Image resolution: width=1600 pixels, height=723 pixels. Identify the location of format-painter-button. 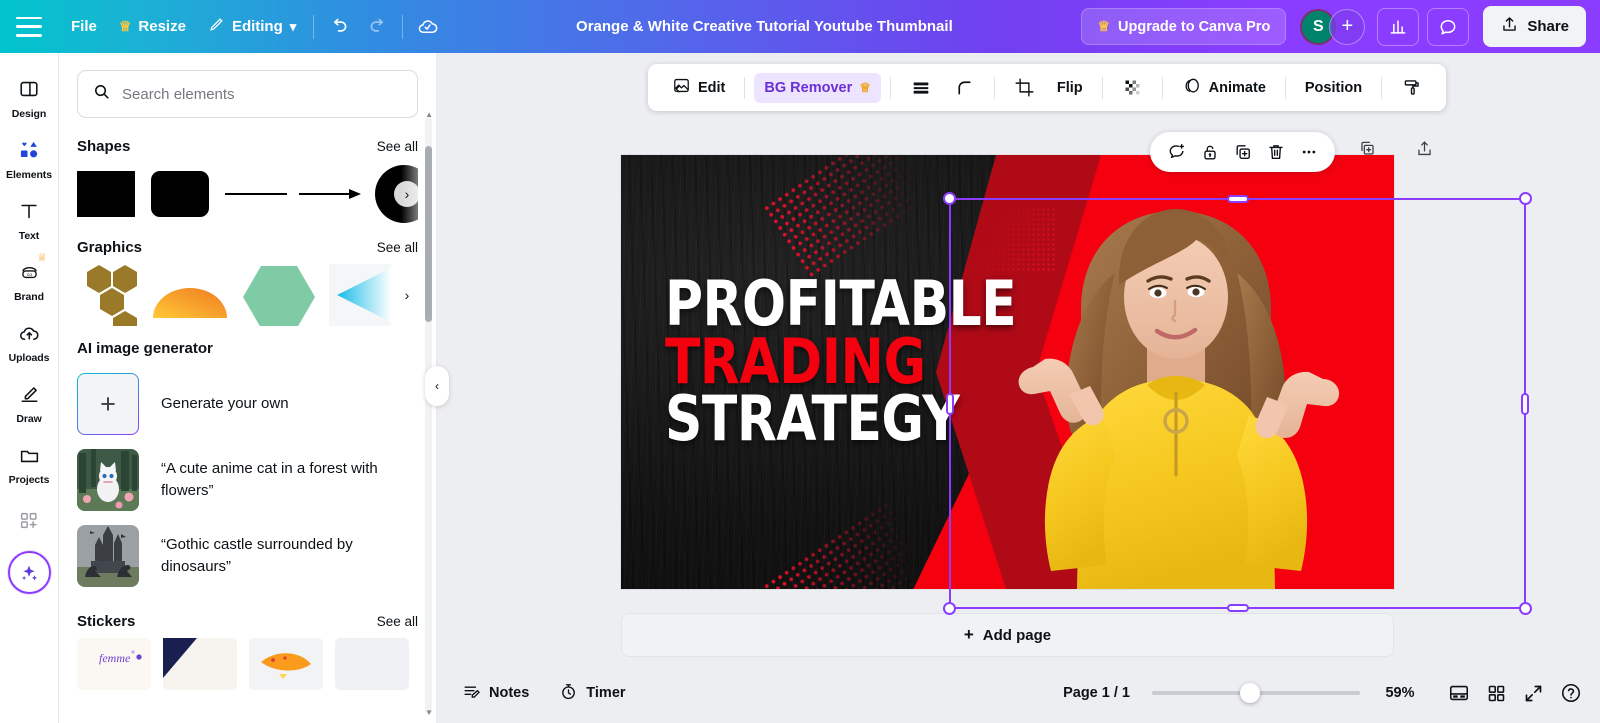
(1411, 87).